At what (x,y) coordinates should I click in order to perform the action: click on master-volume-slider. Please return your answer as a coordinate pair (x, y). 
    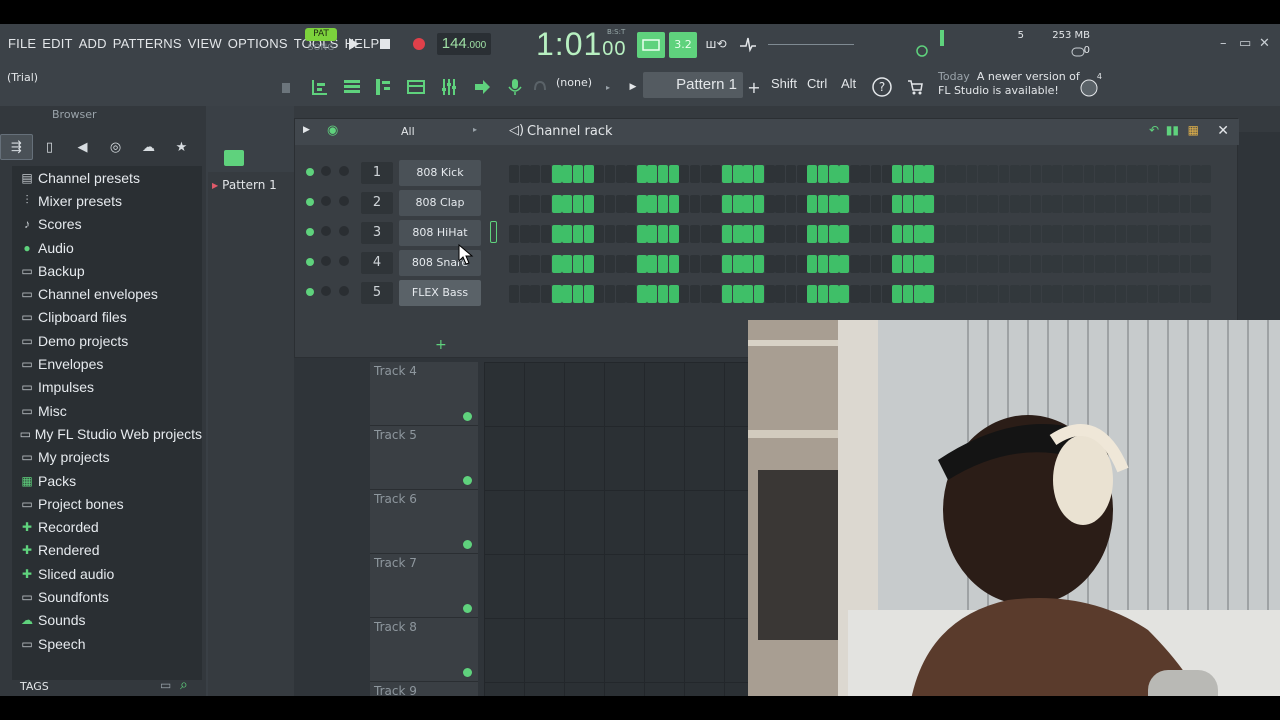
    Looking at the image, I should click on (811, 44).